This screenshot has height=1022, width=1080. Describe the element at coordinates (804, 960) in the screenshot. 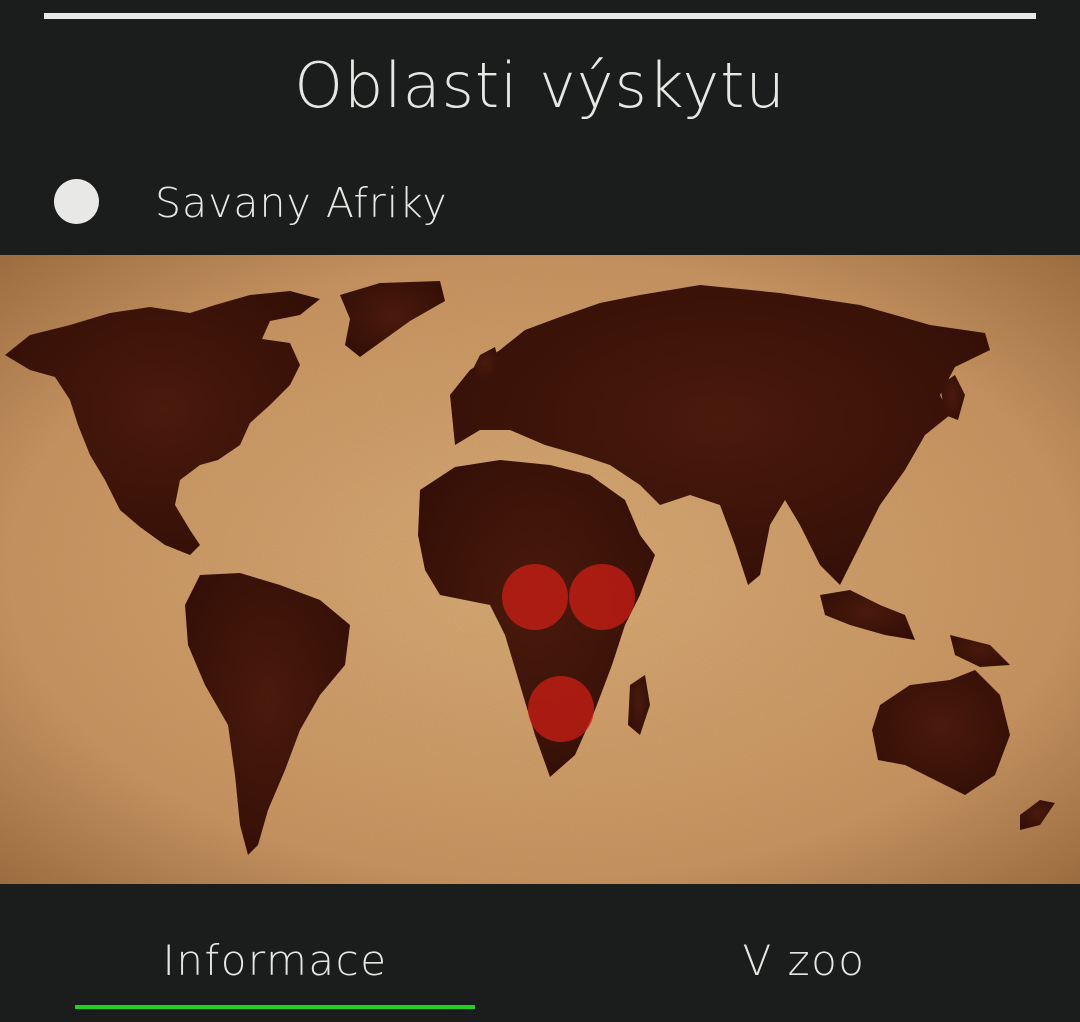

I see `tab-v-zoo-label: V zoo` at that location.